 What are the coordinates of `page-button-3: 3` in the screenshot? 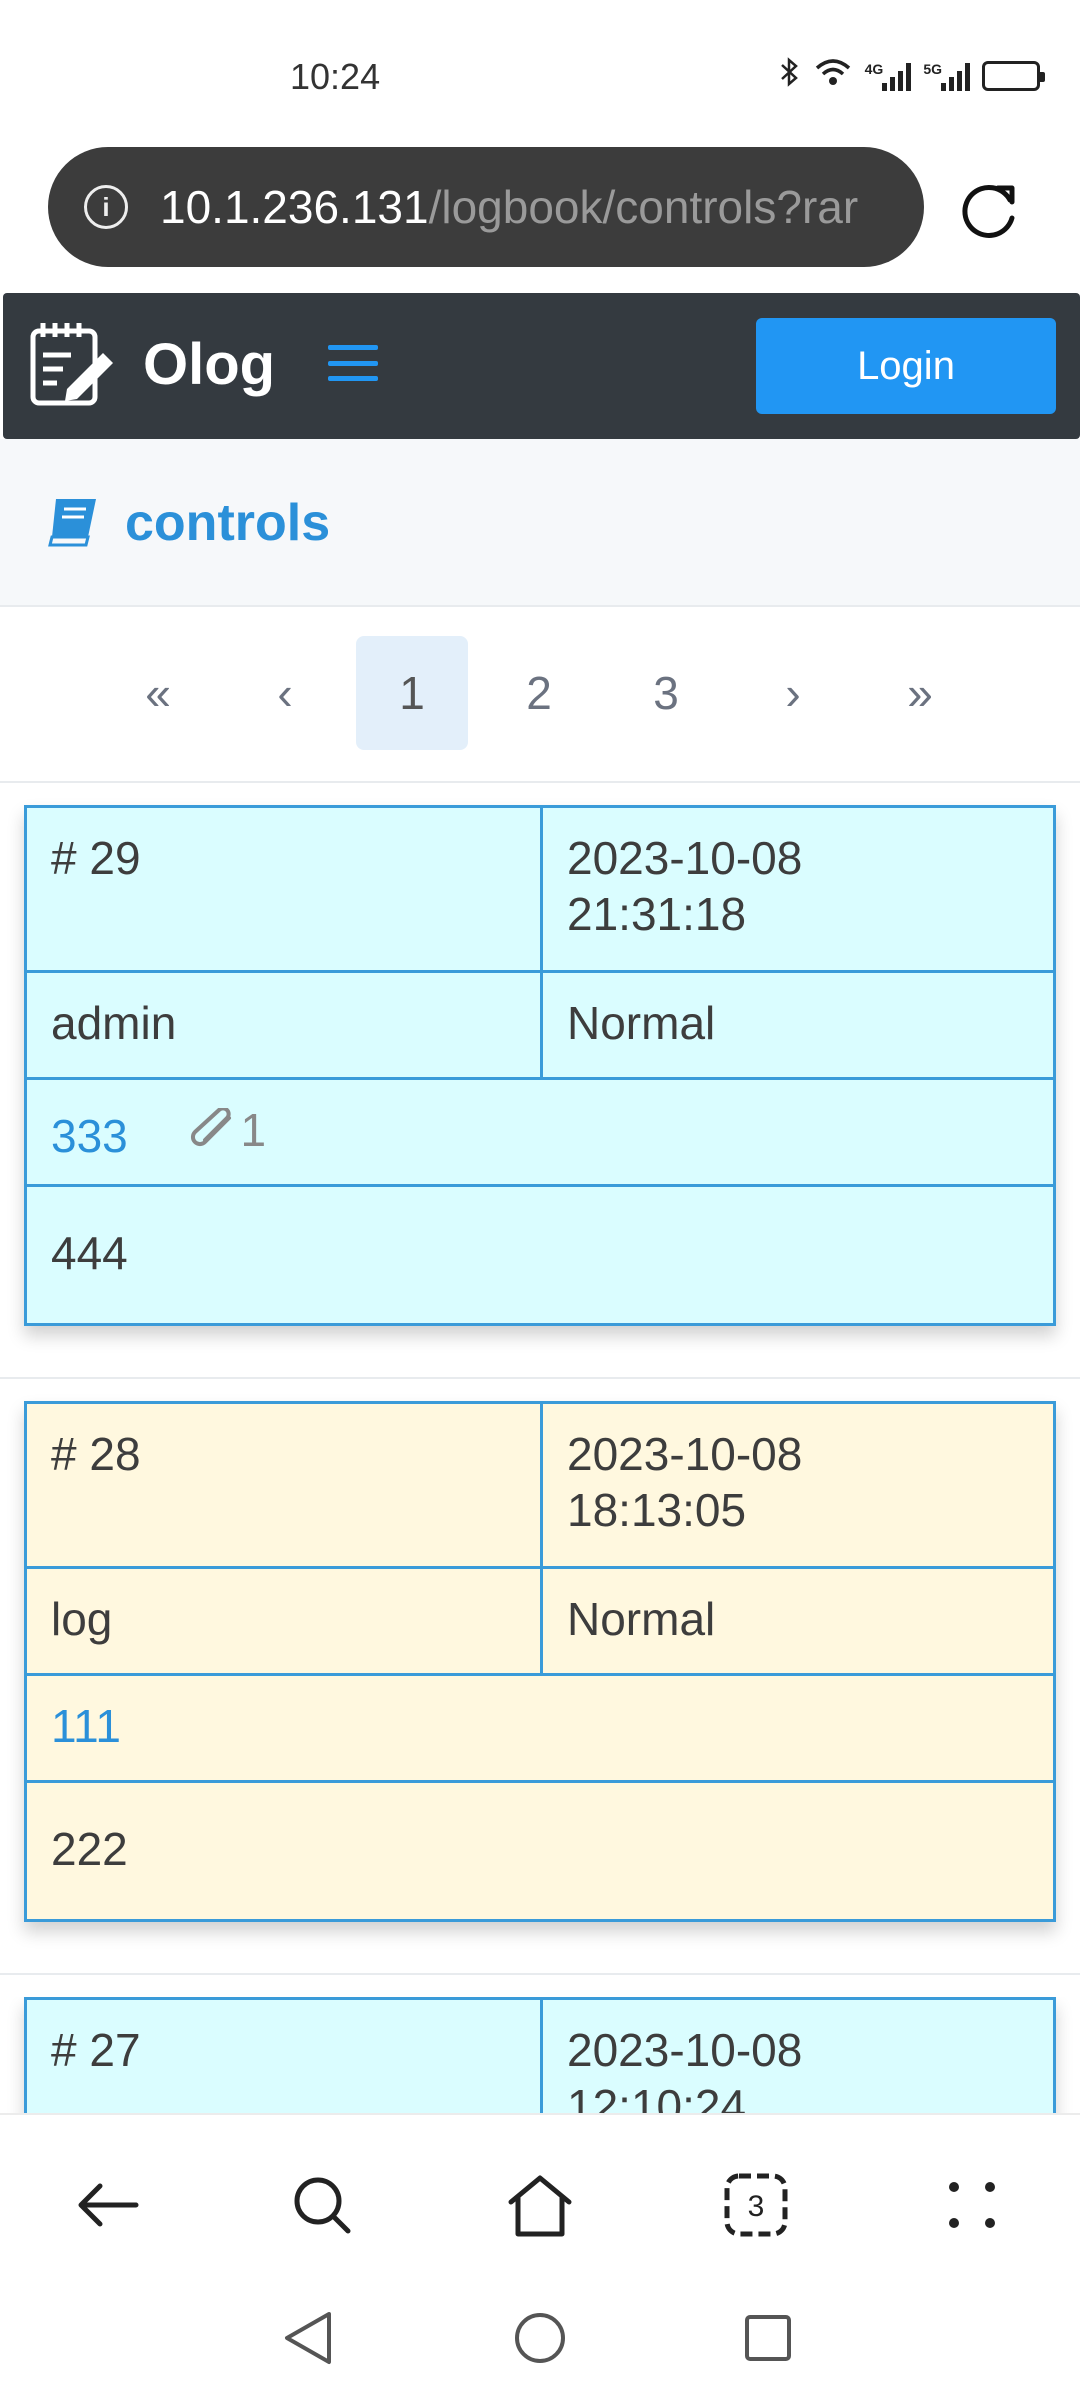 It's located at (666, 693).